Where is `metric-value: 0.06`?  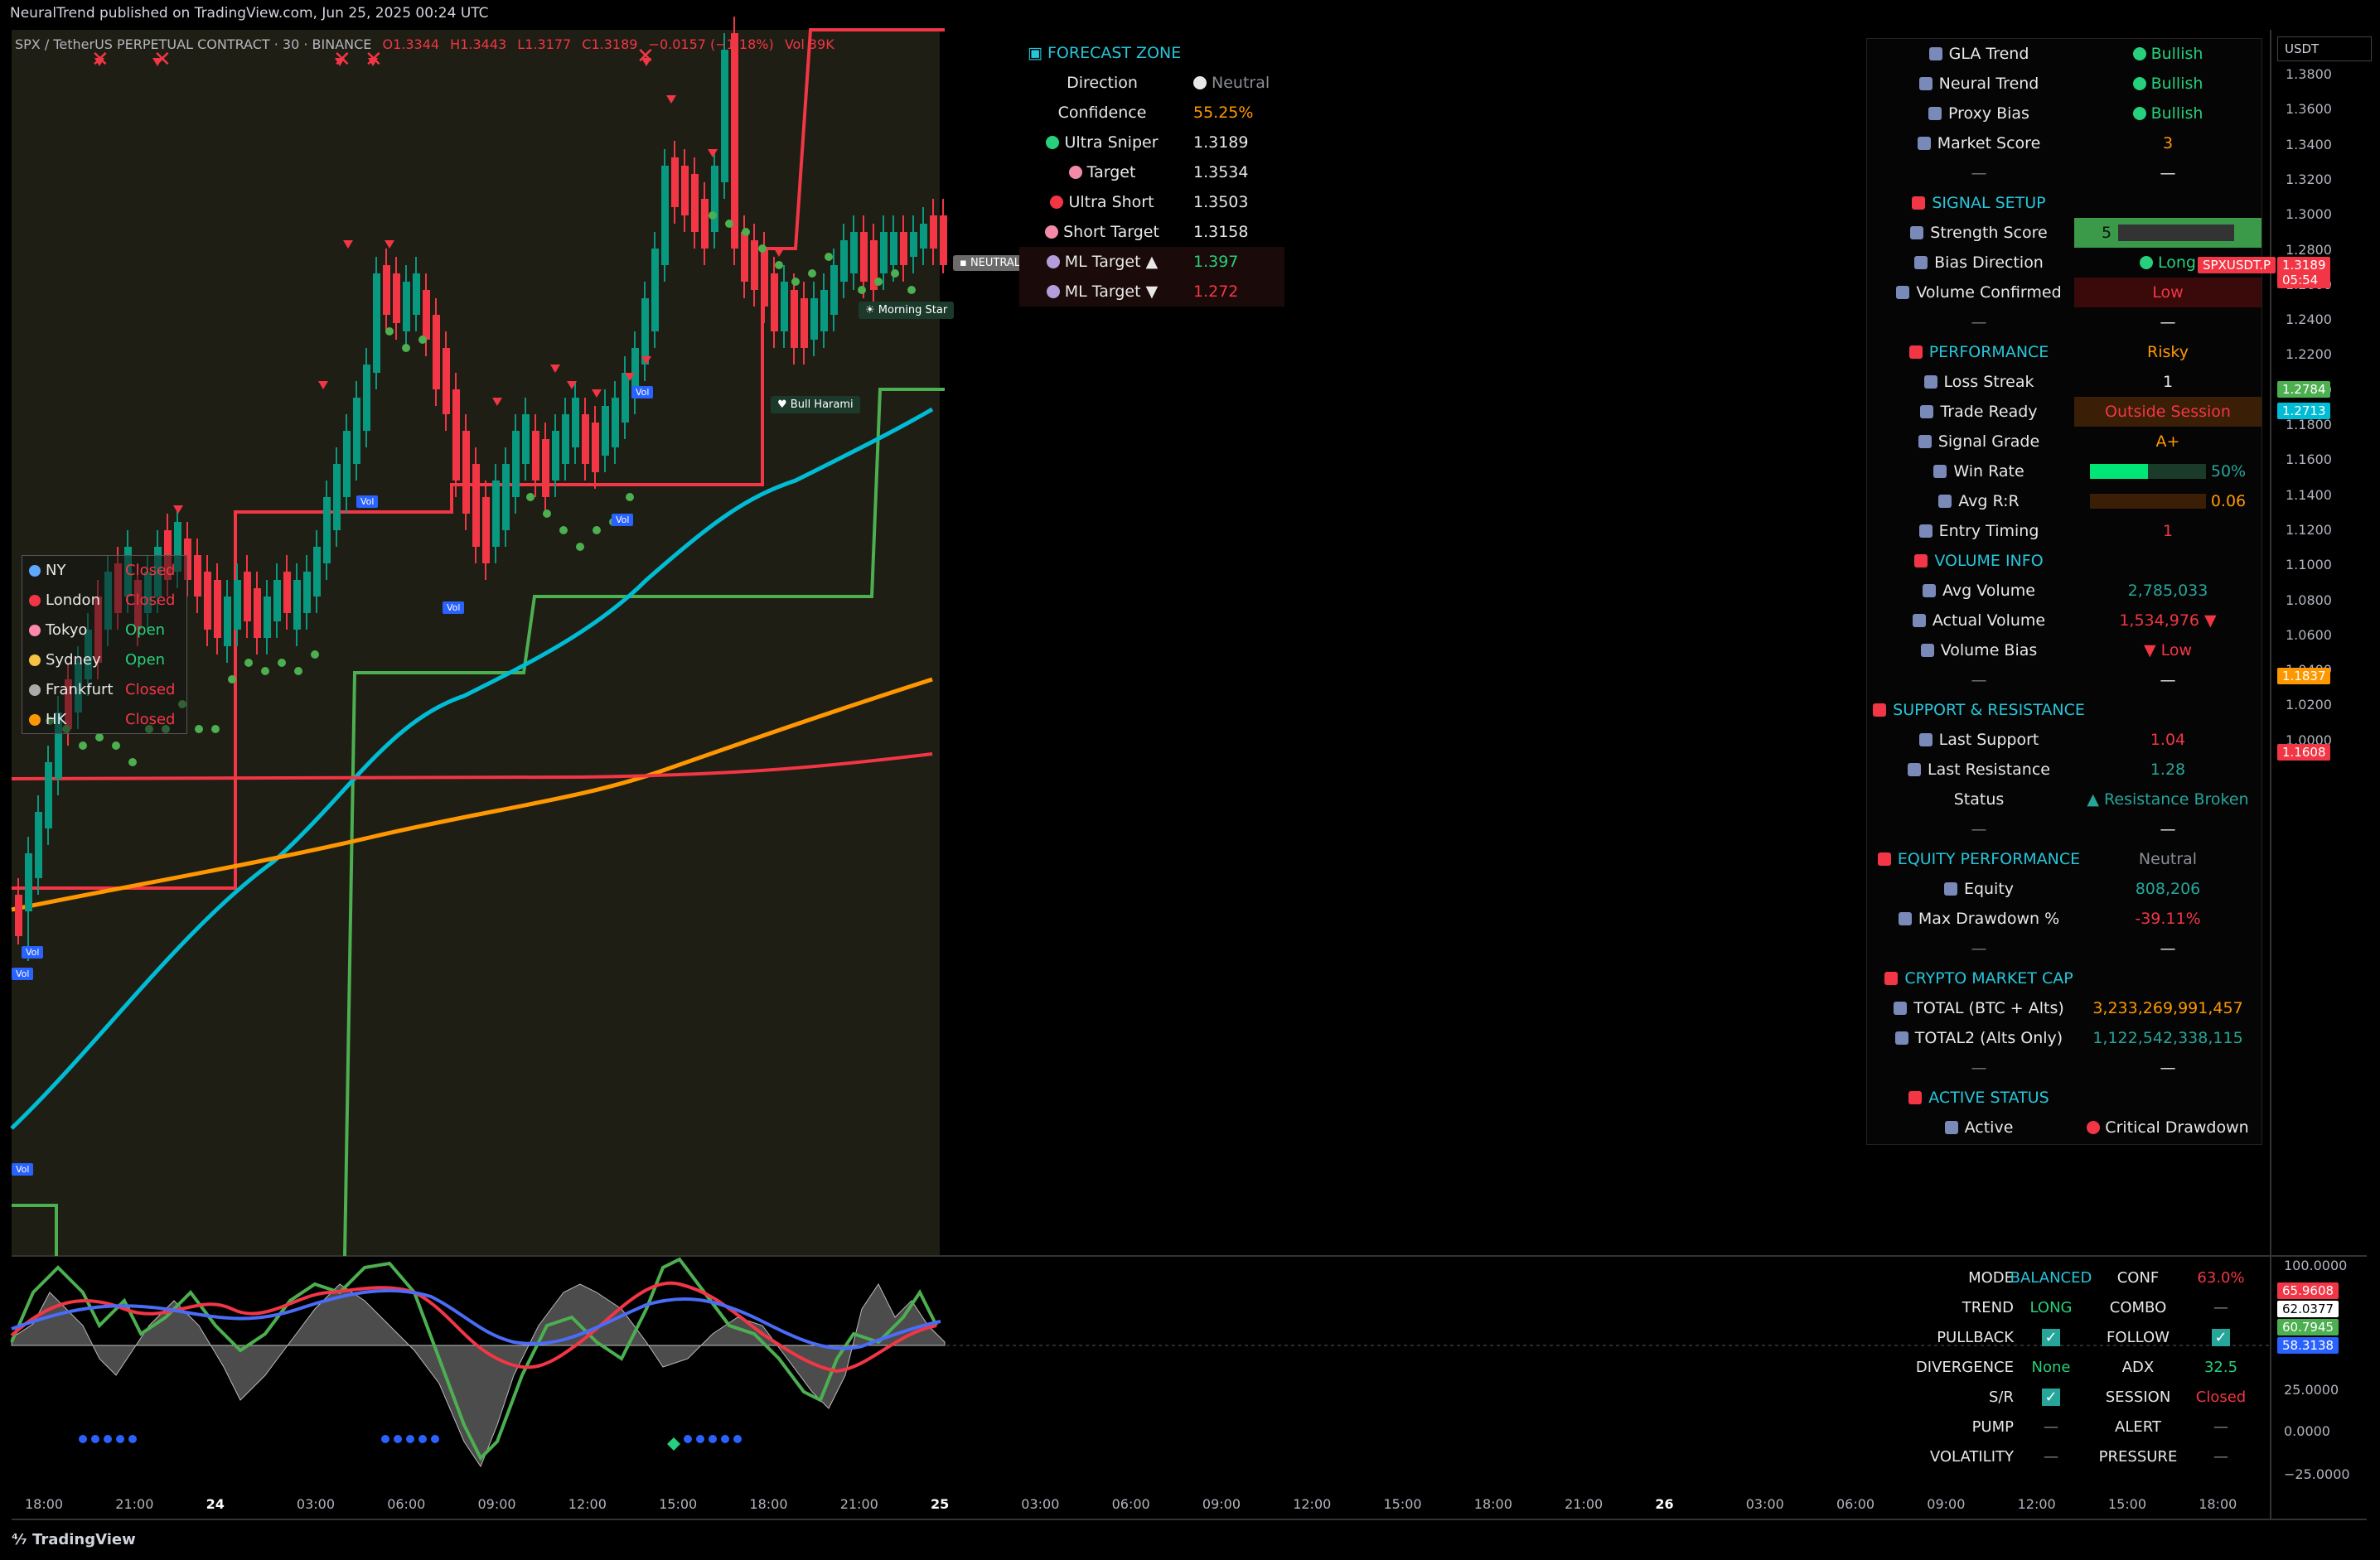 metric-value: 0.06 is located at coordinates (2167, 501).